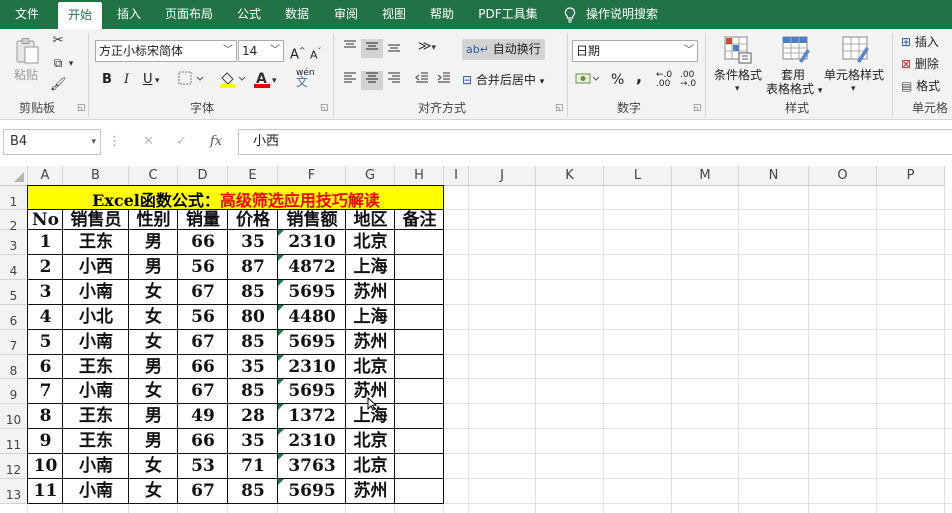 The image size is (952, 513). What do you see at coordinates (216, 141) in the screenshot?
I see `insert-function-icon: fx` at bounding box center [216, 141].